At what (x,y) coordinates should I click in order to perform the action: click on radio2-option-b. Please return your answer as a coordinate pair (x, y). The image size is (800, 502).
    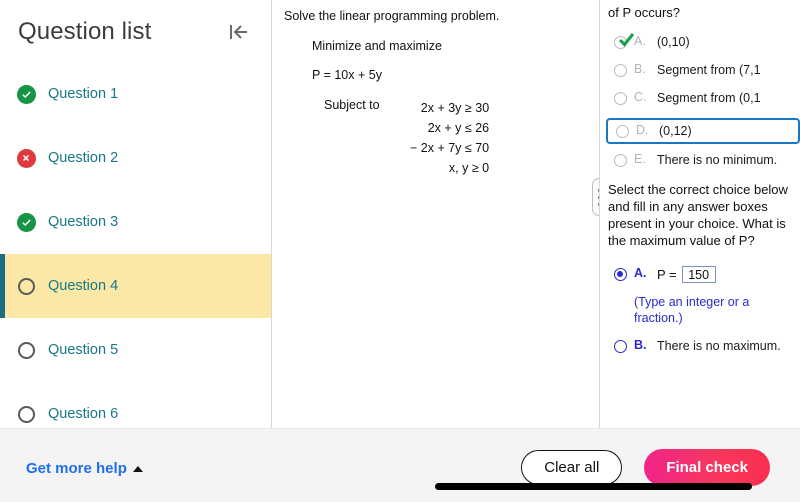
    Looking at the image, I should click on (620, 346).